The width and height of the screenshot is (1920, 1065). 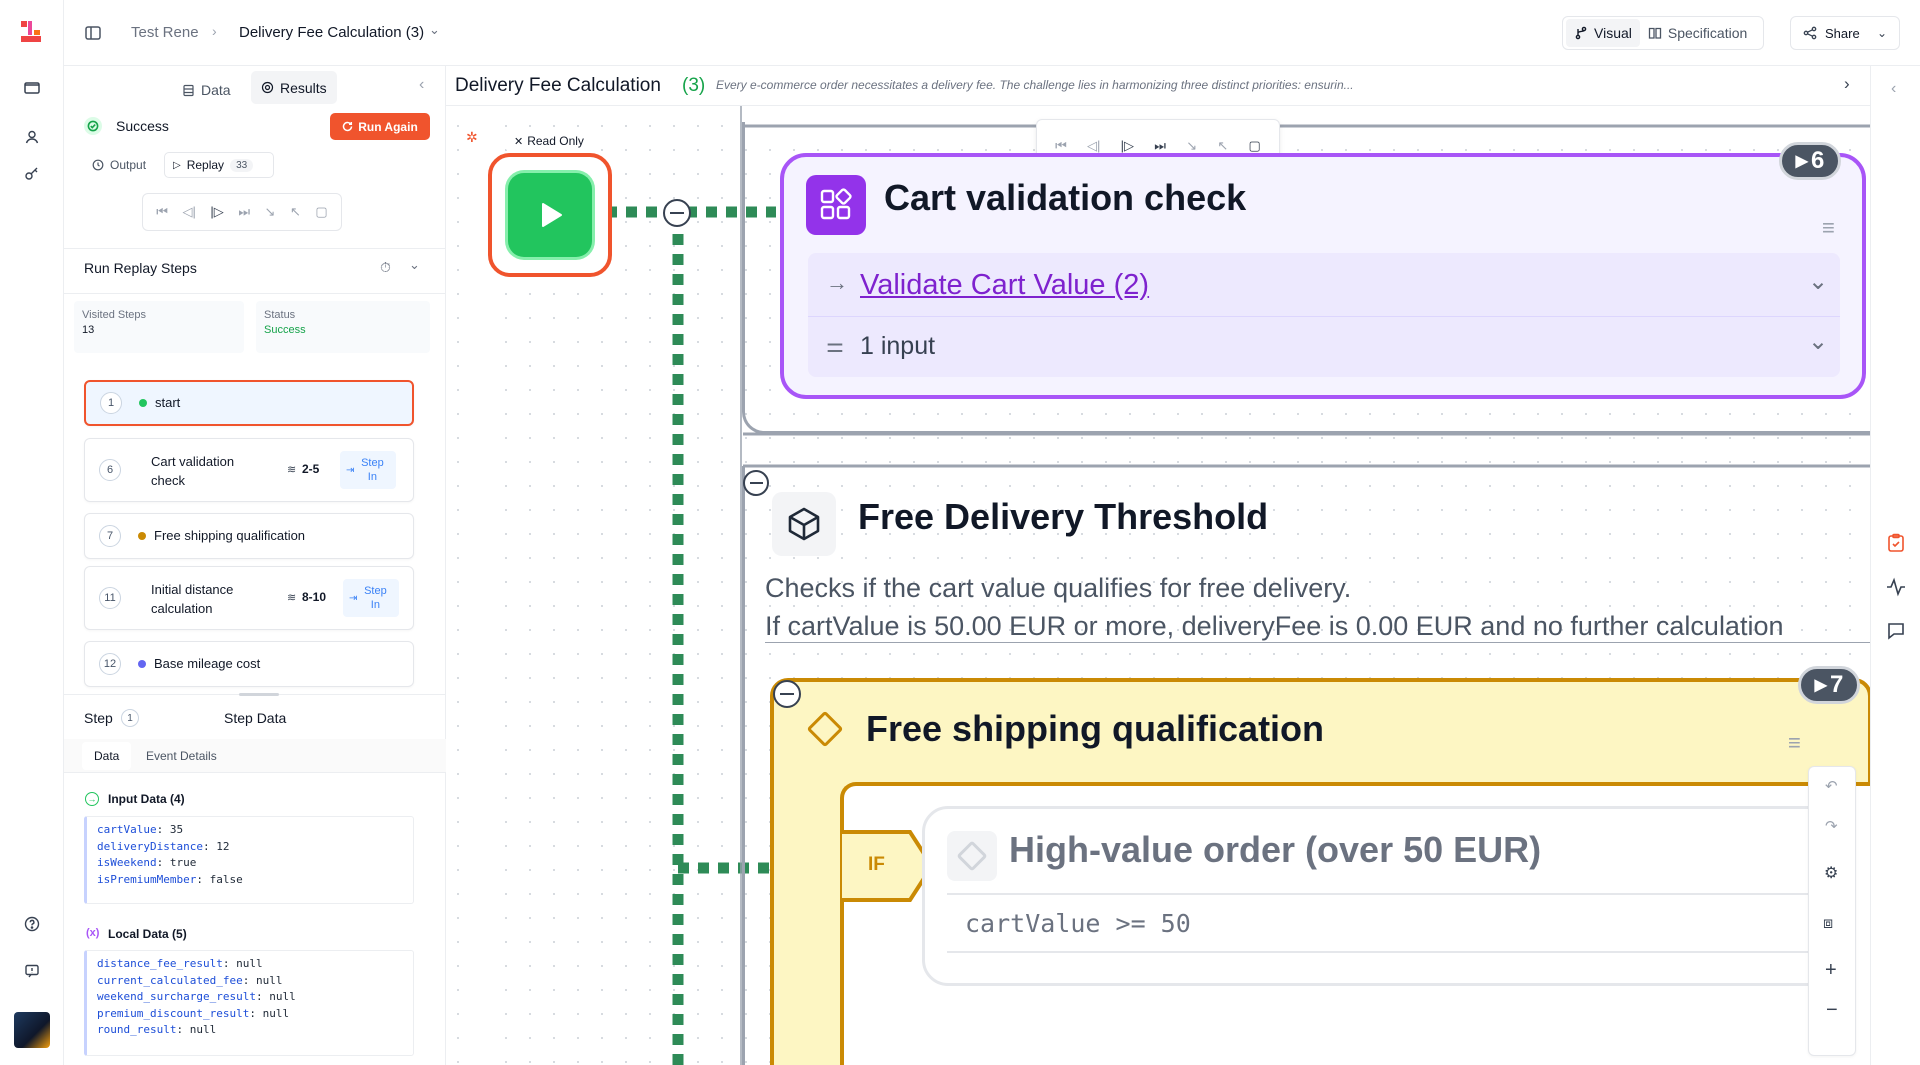 I want to click on canvas-toolbar: ↶ ↷ ⚙ ⧈ + −, so click(x=1832, y=911).